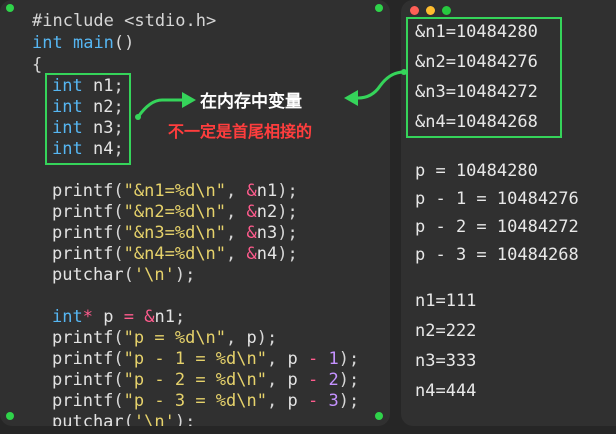 The width and height of the screenshot is (616, 434). I want to click on annotation-arrows, so click(271, 94).